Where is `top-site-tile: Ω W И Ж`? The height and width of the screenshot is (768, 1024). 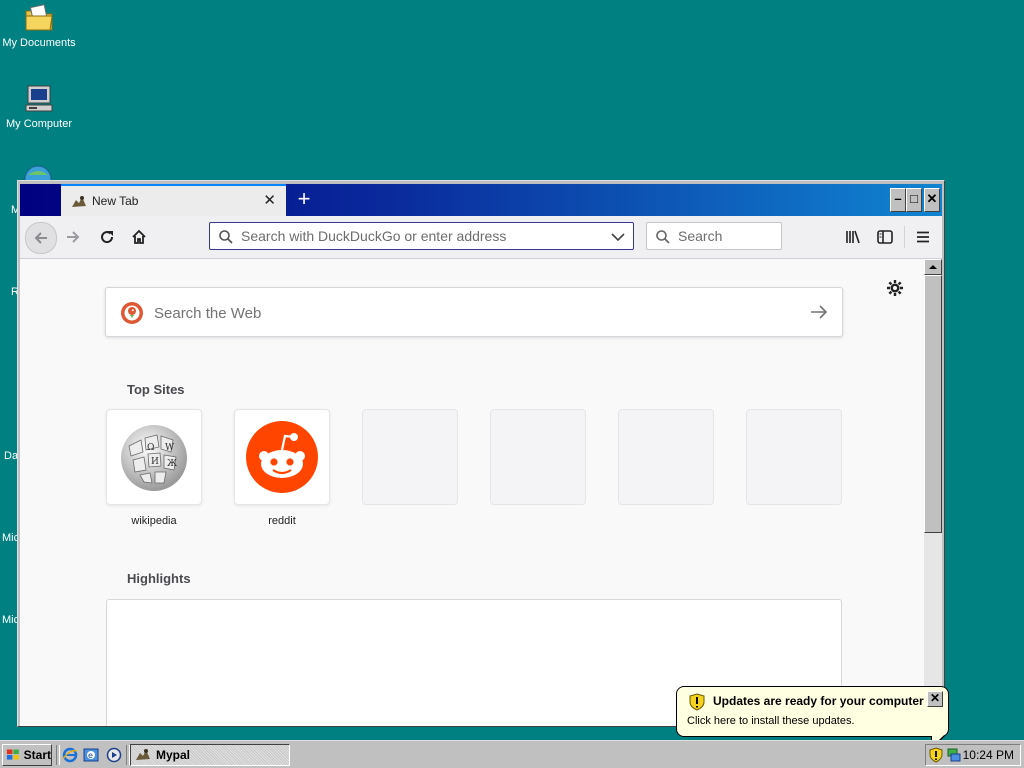
top-site-tile: Ω W И Ж is located at coordinates (154, 457).